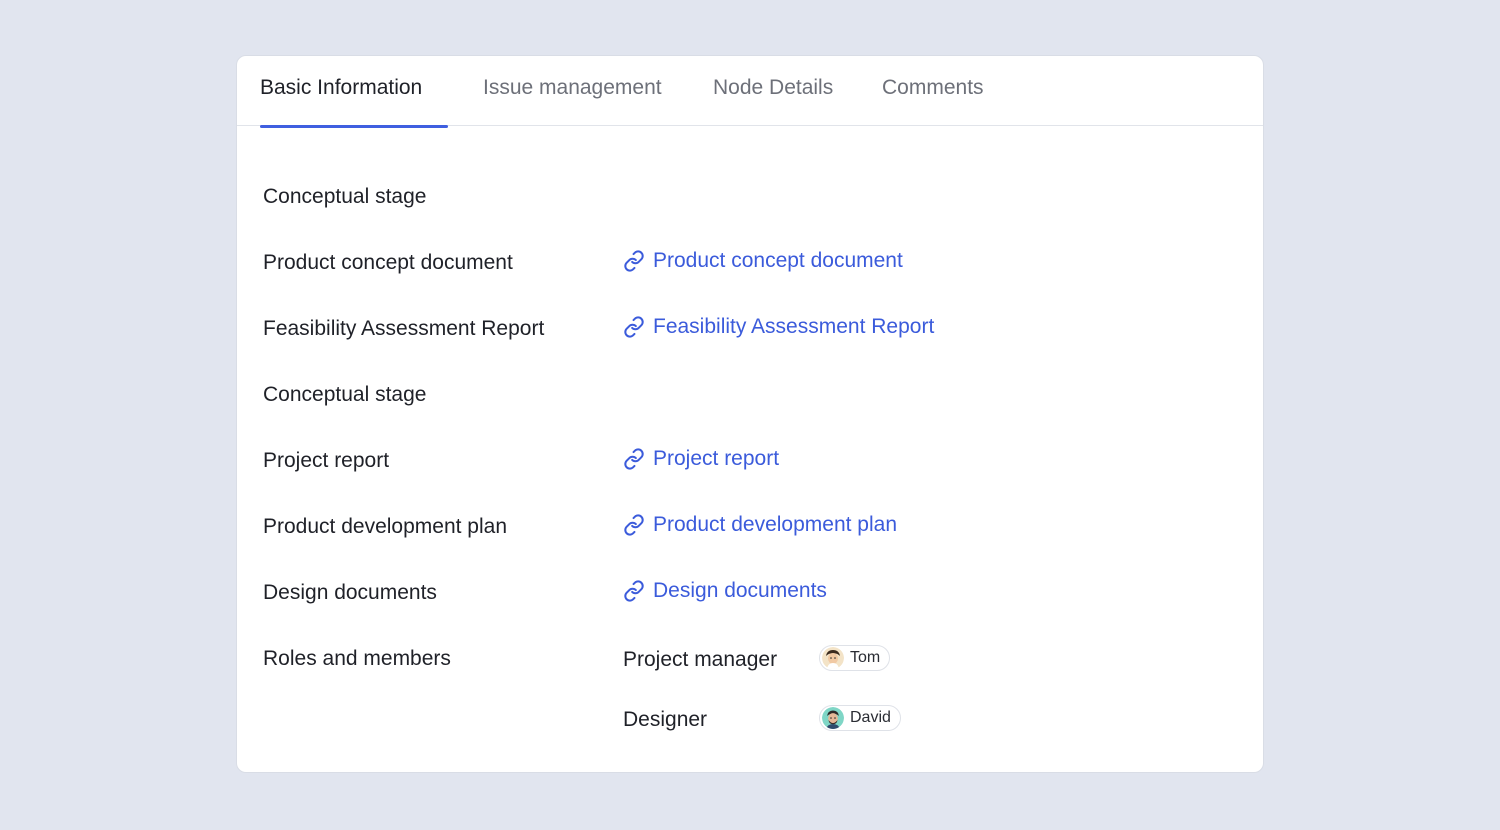 The height and width of the screenshot is (830, 1500). I want to click on field-label-design-documents: Design documents, so click(350, 592).